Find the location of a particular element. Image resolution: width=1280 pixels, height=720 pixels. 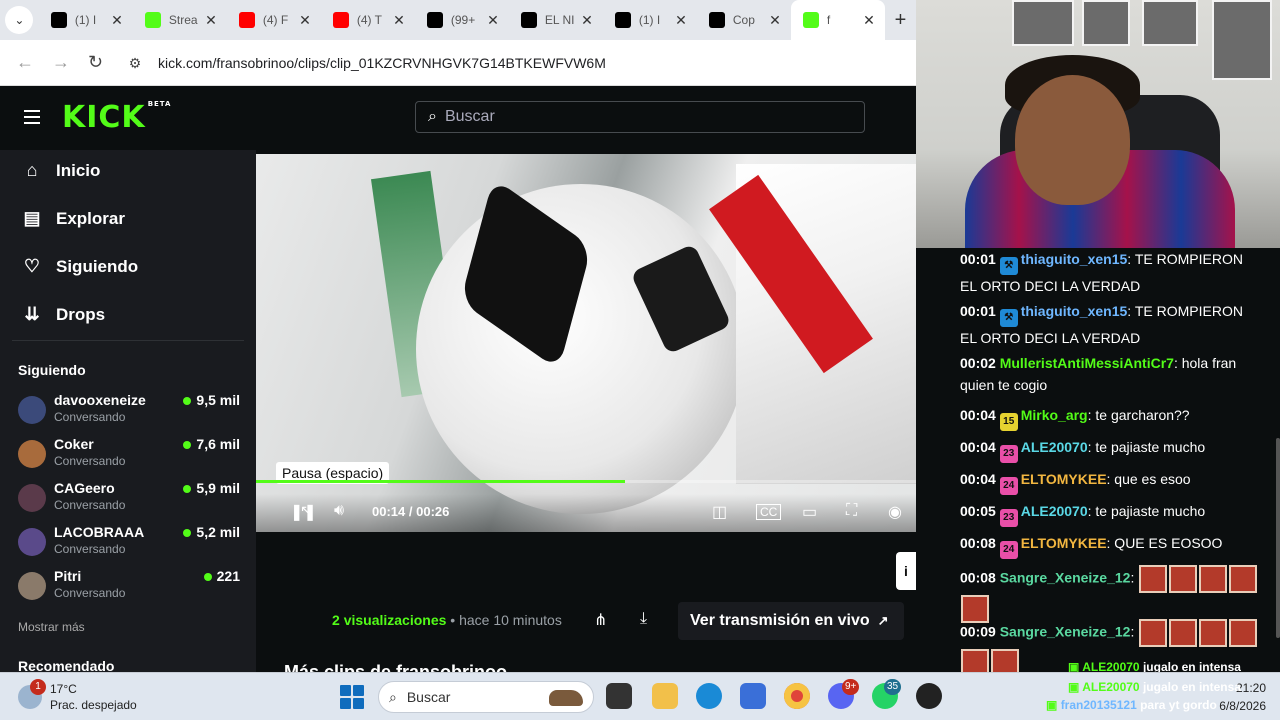

tab-title: EL NI is located at coordinates (559, 20).